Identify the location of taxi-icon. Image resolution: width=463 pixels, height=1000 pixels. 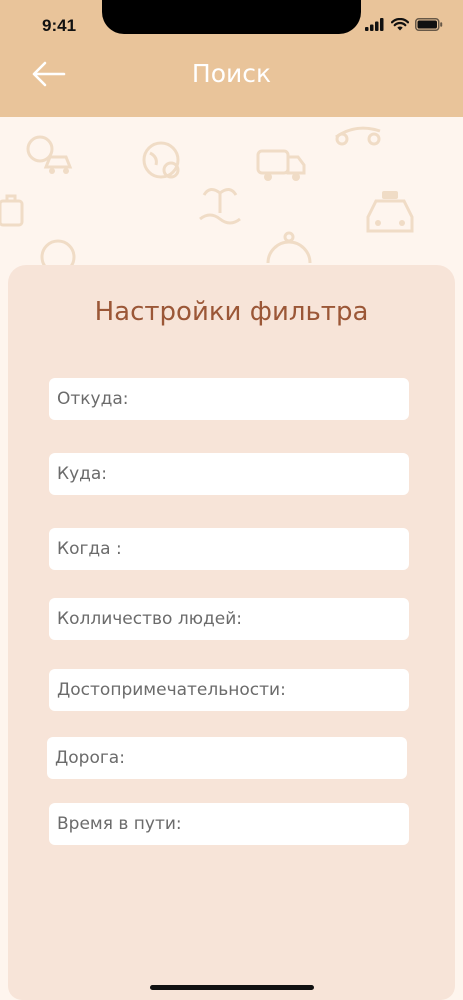
(390, 212).